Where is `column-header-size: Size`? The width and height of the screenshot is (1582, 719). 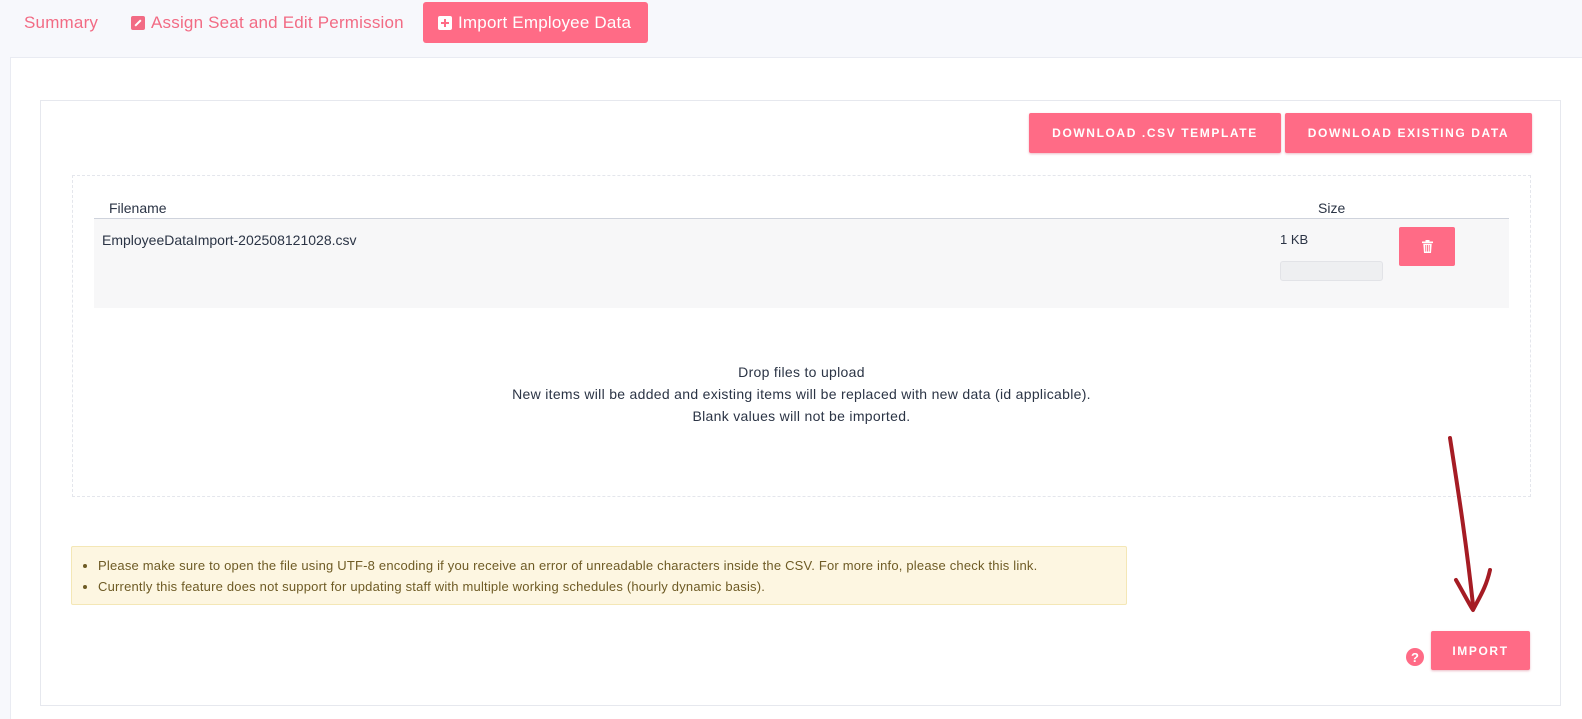
column-header-size: Size is located at coordinates (1332, 208).